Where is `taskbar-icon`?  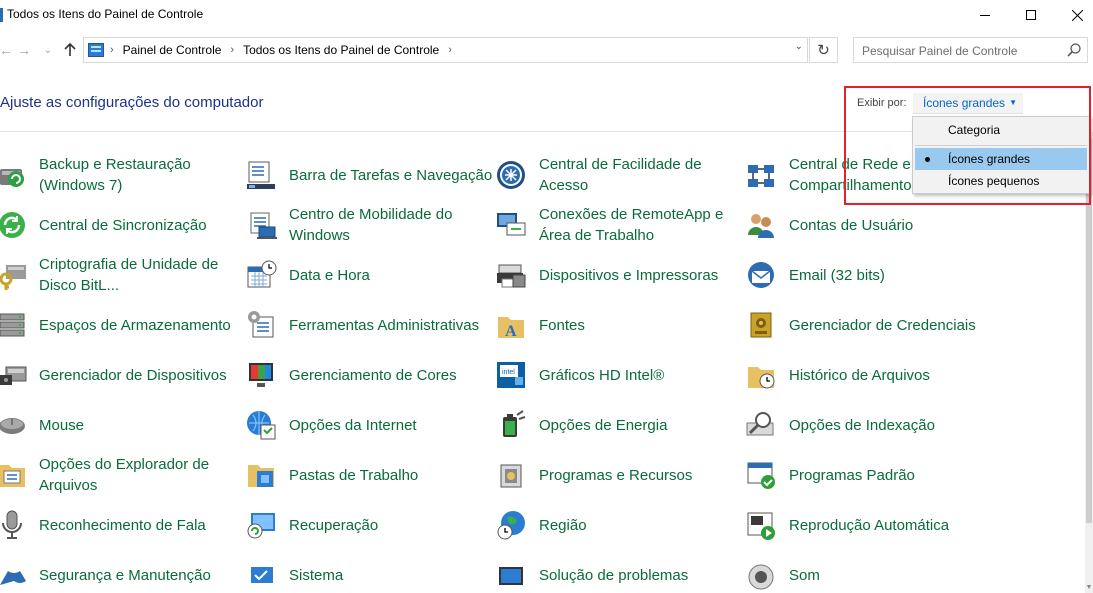 taskbar-icon is located at coordinates (261, 175).